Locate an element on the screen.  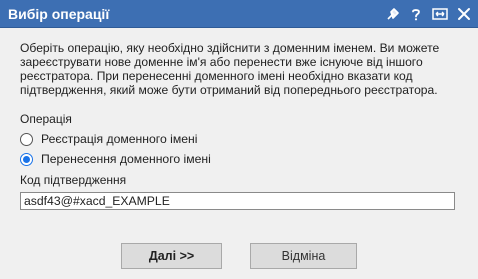
maximize-icon is located at coordinates (440, 14).